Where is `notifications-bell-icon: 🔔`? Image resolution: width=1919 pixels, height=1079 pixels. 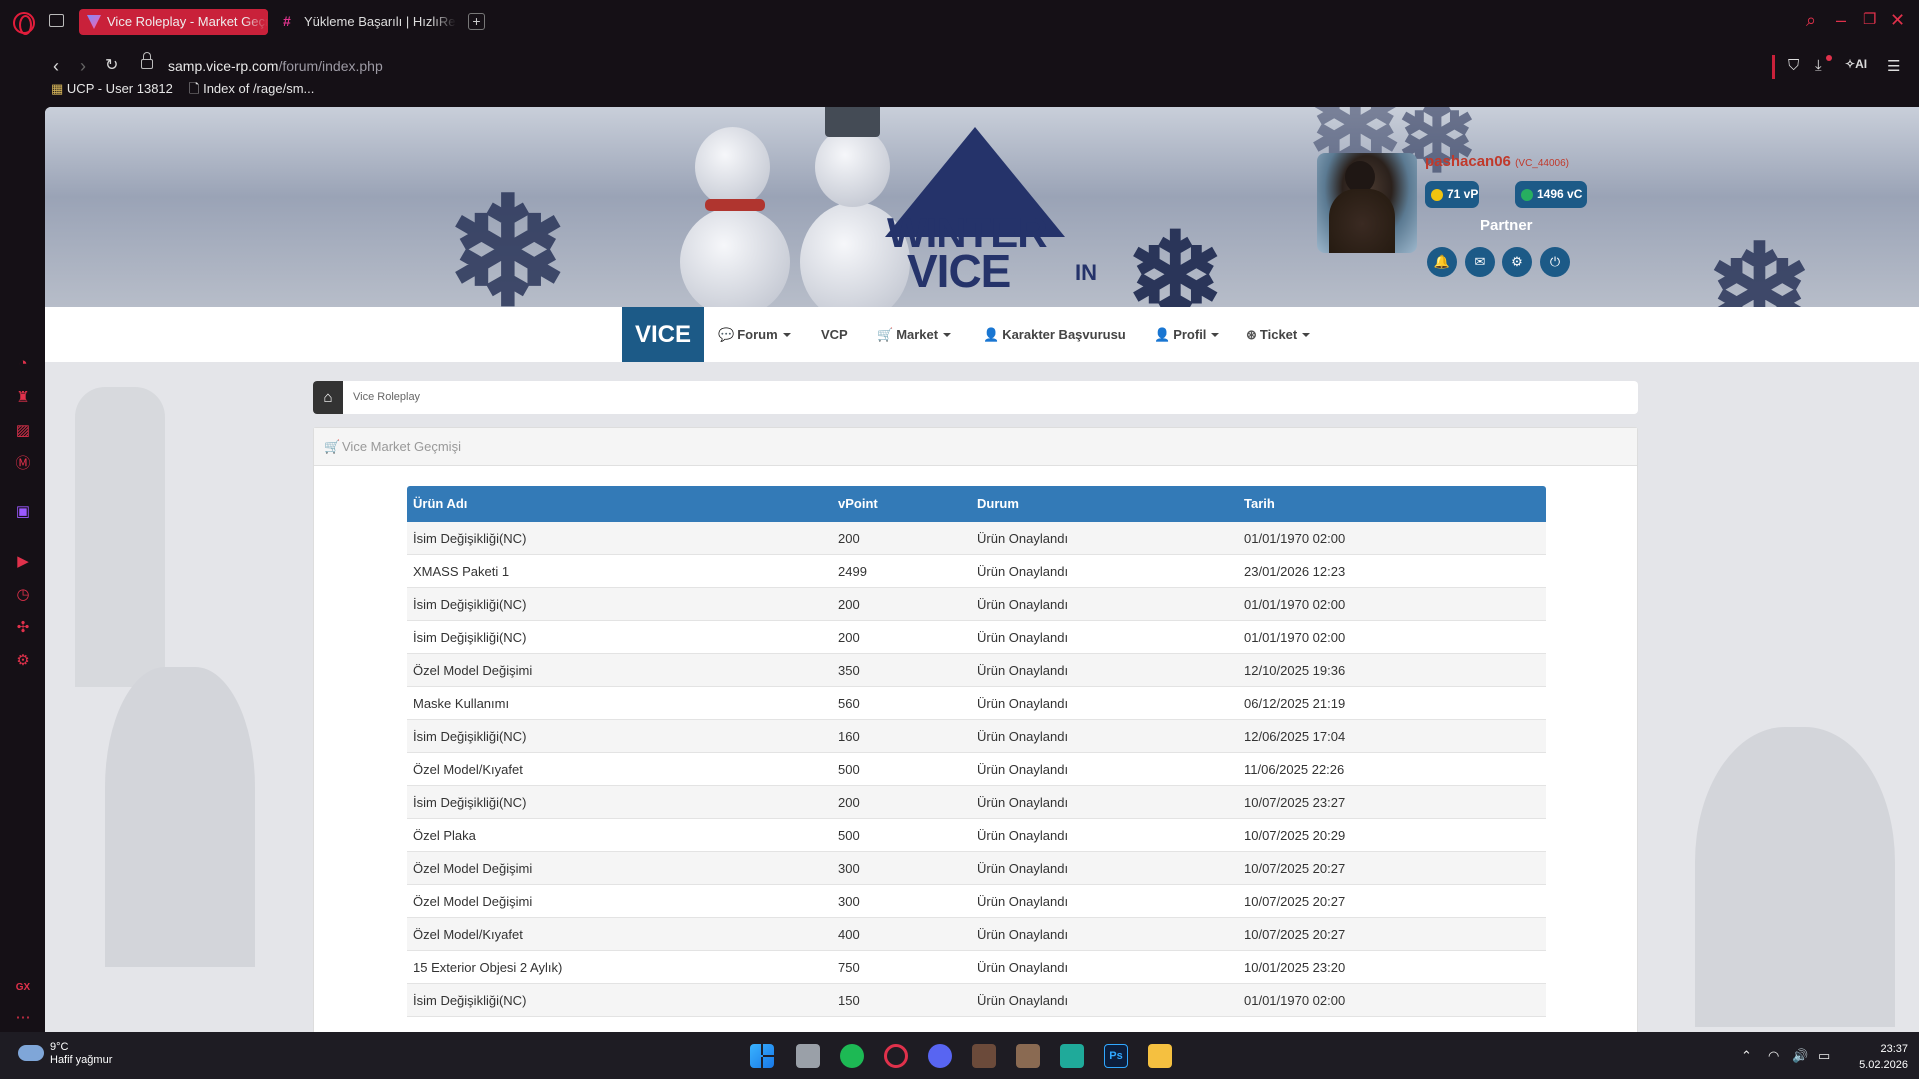
notifications-bell-icon: 🔔 is located at coordinates (1442, 262).